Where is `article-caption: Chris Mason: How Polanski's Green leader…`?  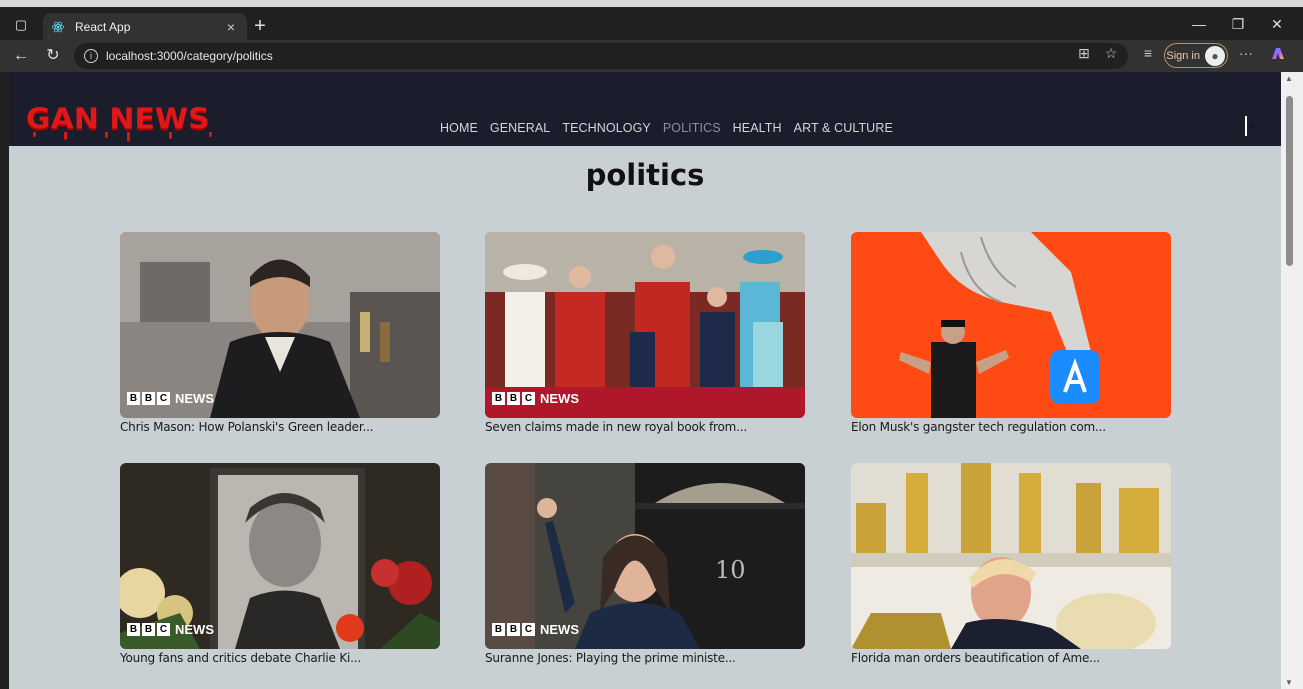 article-caption: Chris Mason: How Polanski's Green leader… is located at coordinates (280, 427).